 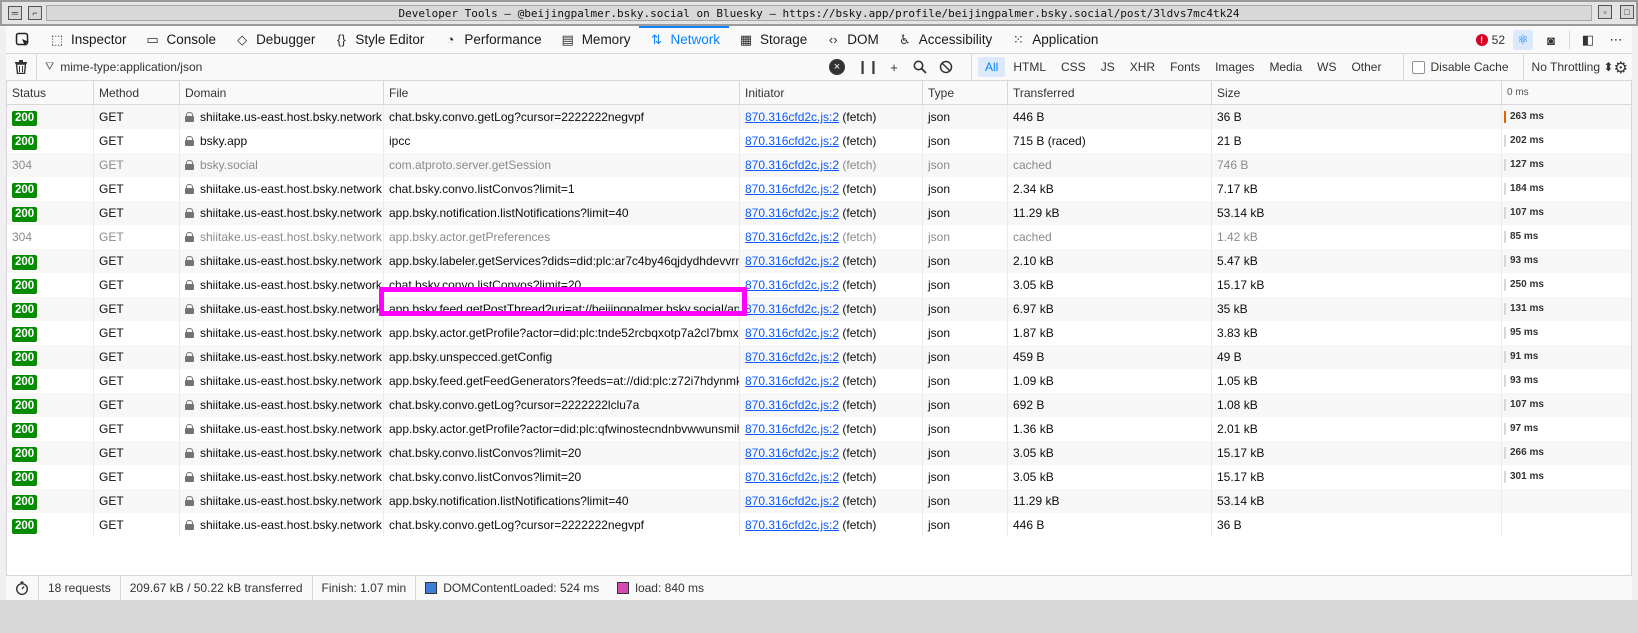 What do you see at coordinates (1551, 40) in the screenshot?
I see `screenshot-icon: ◙` at bounding box center [1551, 40].